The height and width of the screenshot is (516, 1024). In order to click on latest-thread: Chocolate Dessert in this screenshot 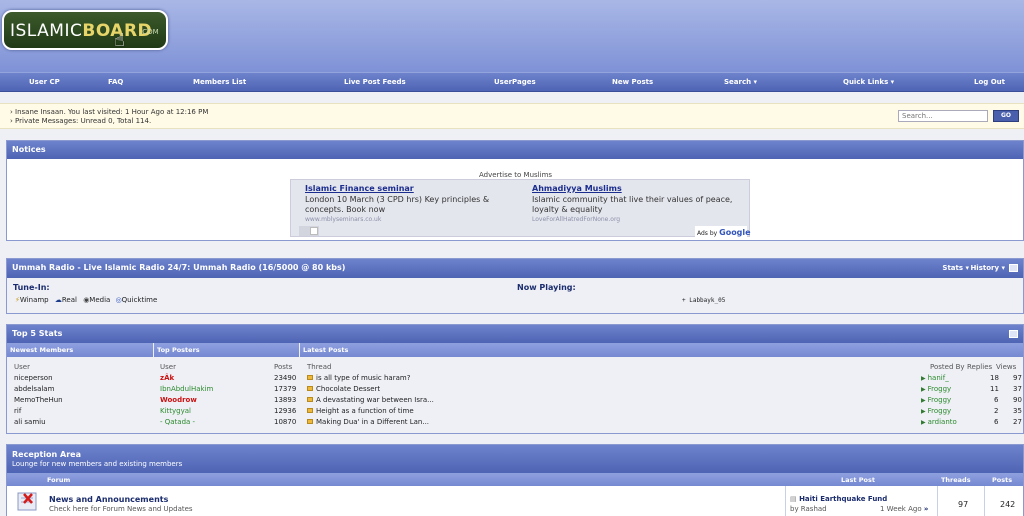, I will do `click(343, 389)`.